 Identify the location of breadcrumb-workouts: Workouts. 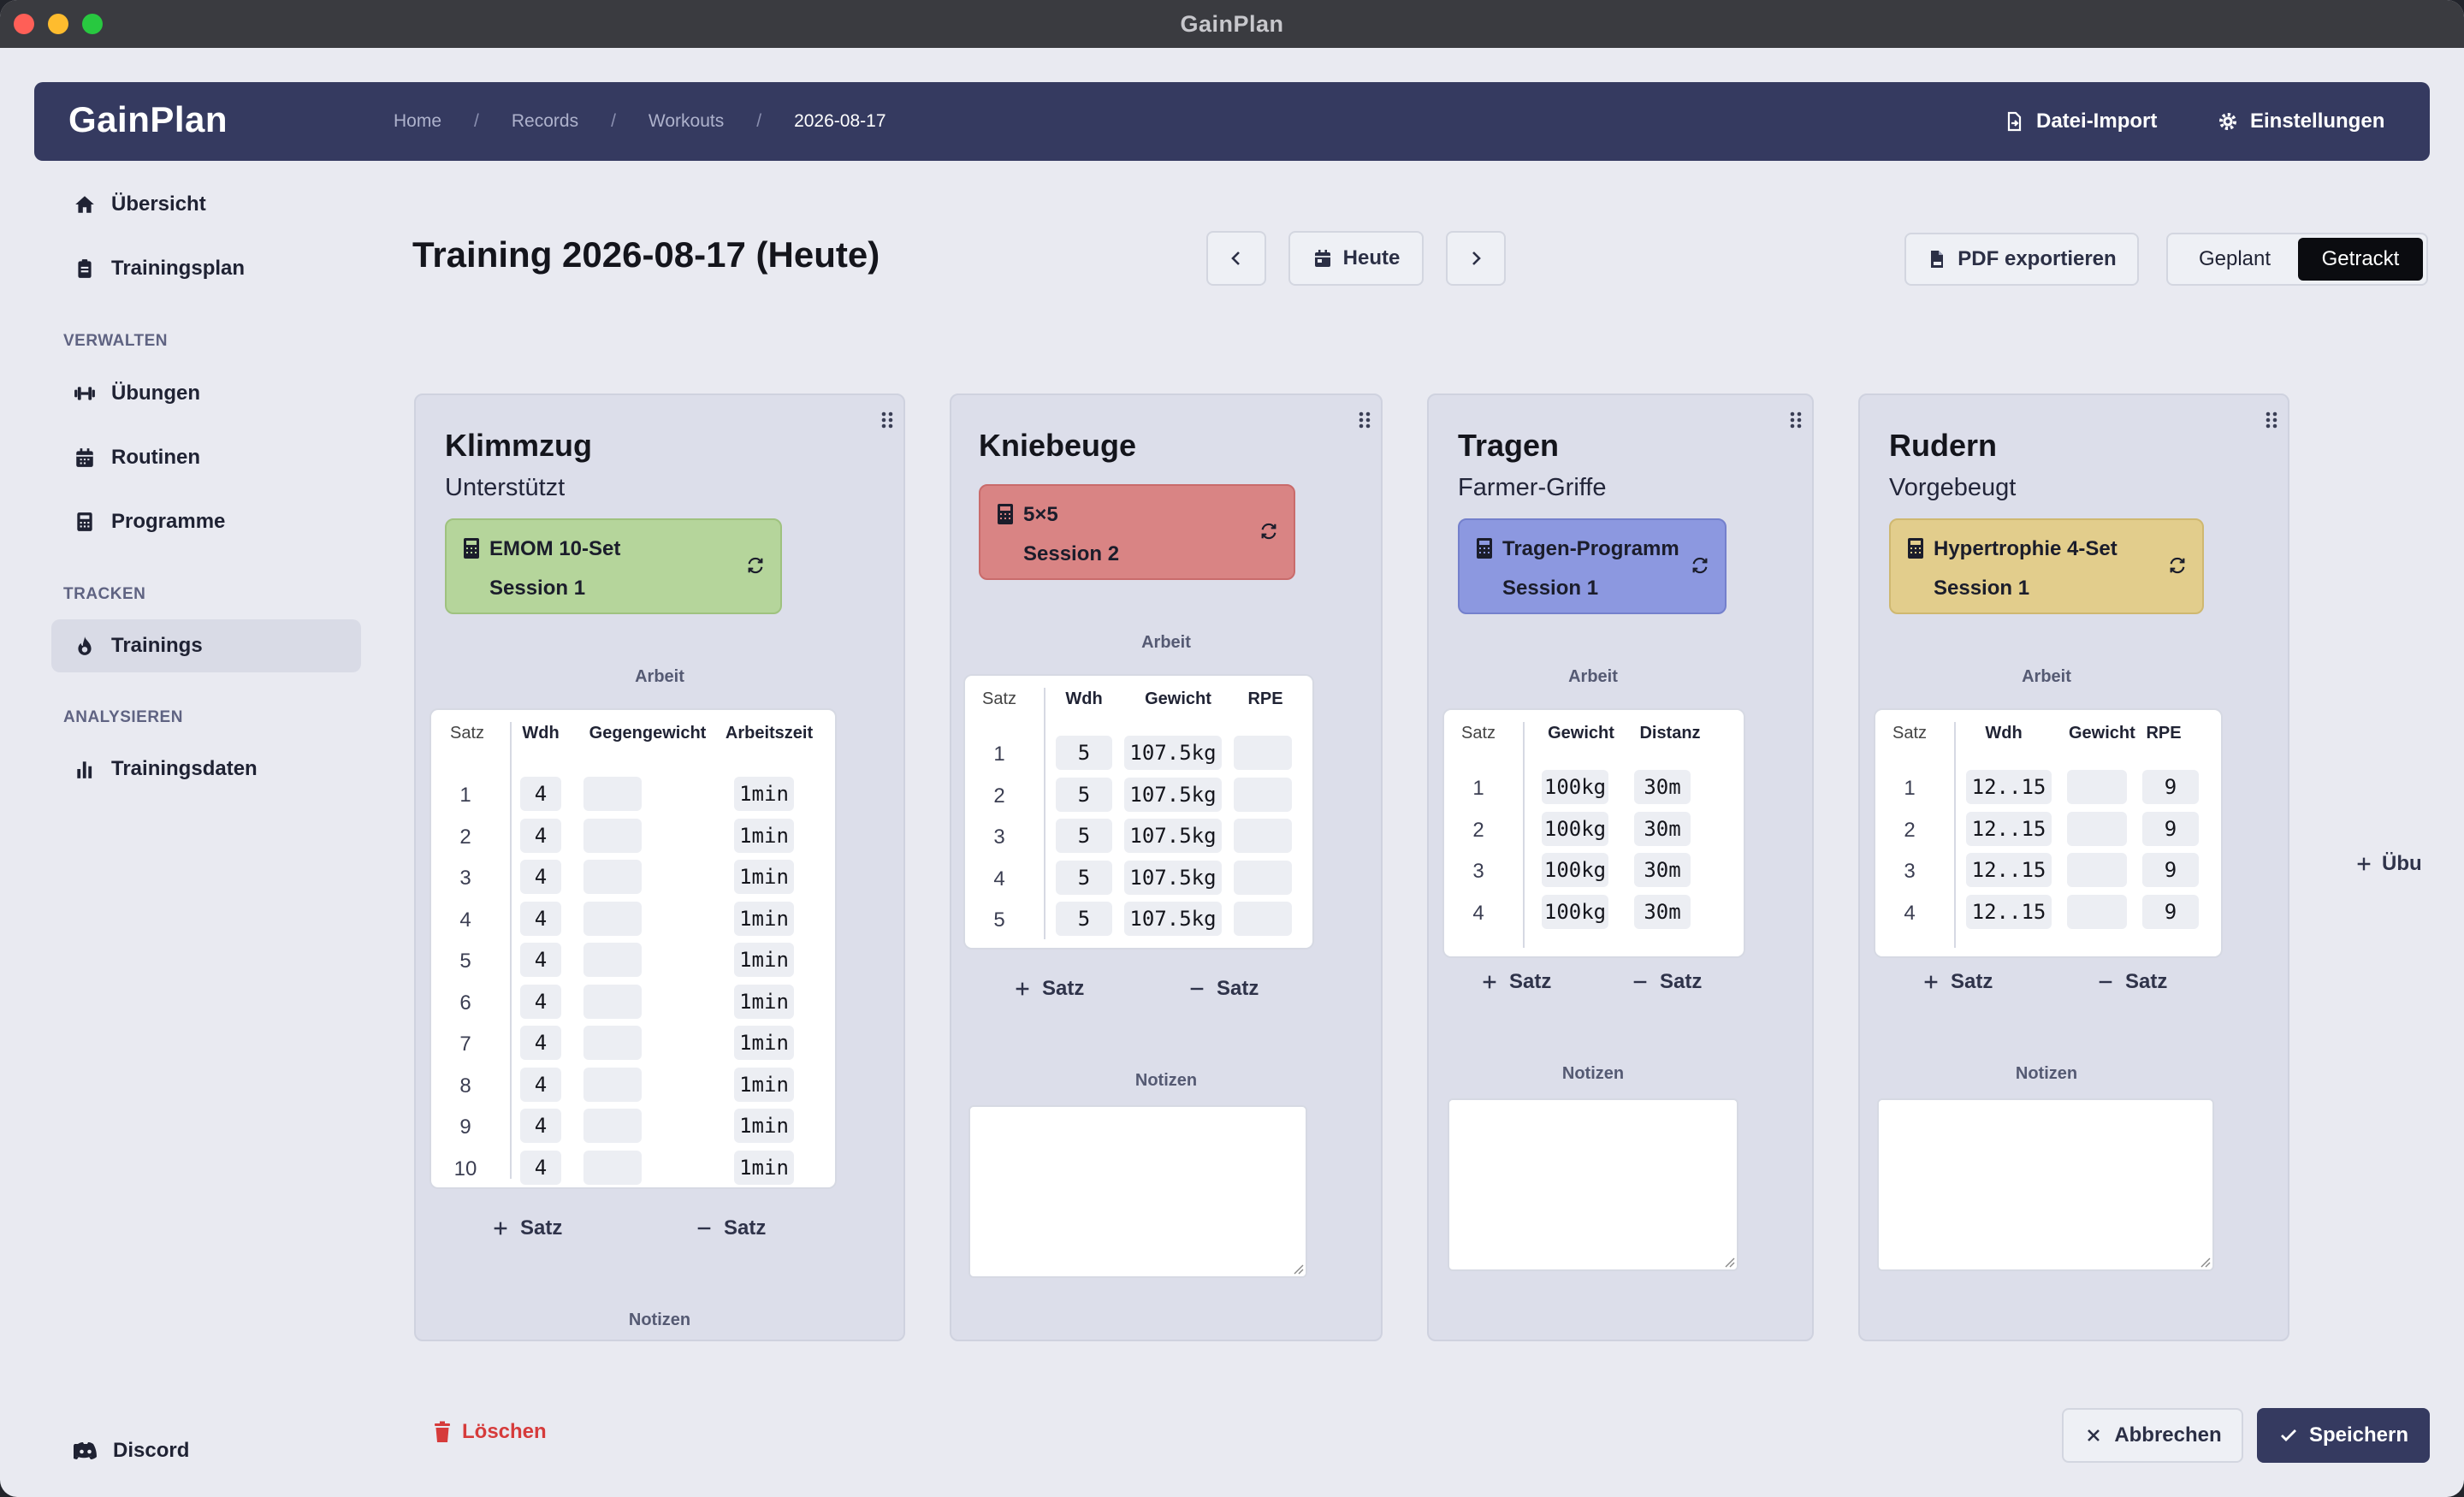
(686, 121).